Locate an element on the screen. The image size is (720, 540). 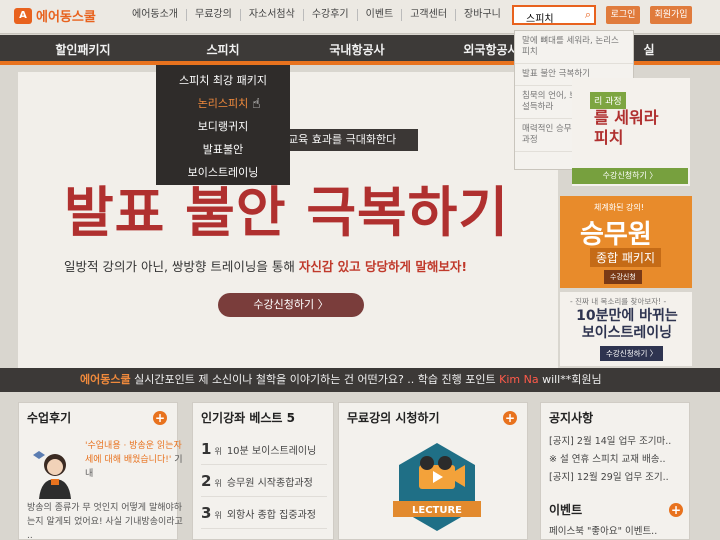
promo-crew-package: 체계화된 강의! 승무원 종합 패키지 수강신청 is located at coordinates (626, 242).